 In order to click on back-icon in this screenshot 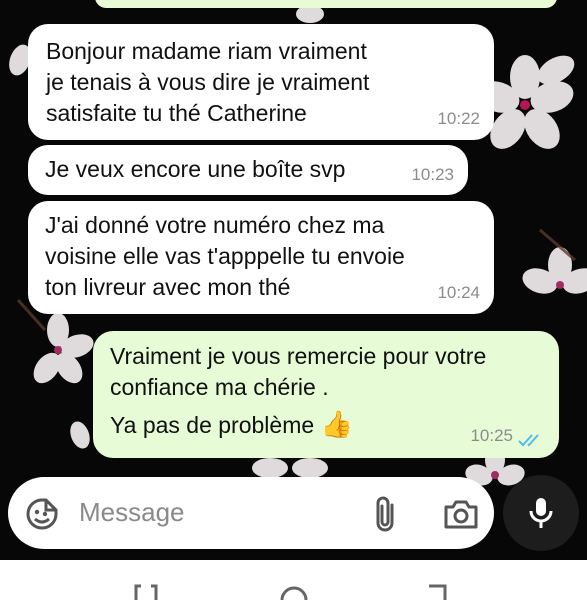, I will do `click(438, 591)`.